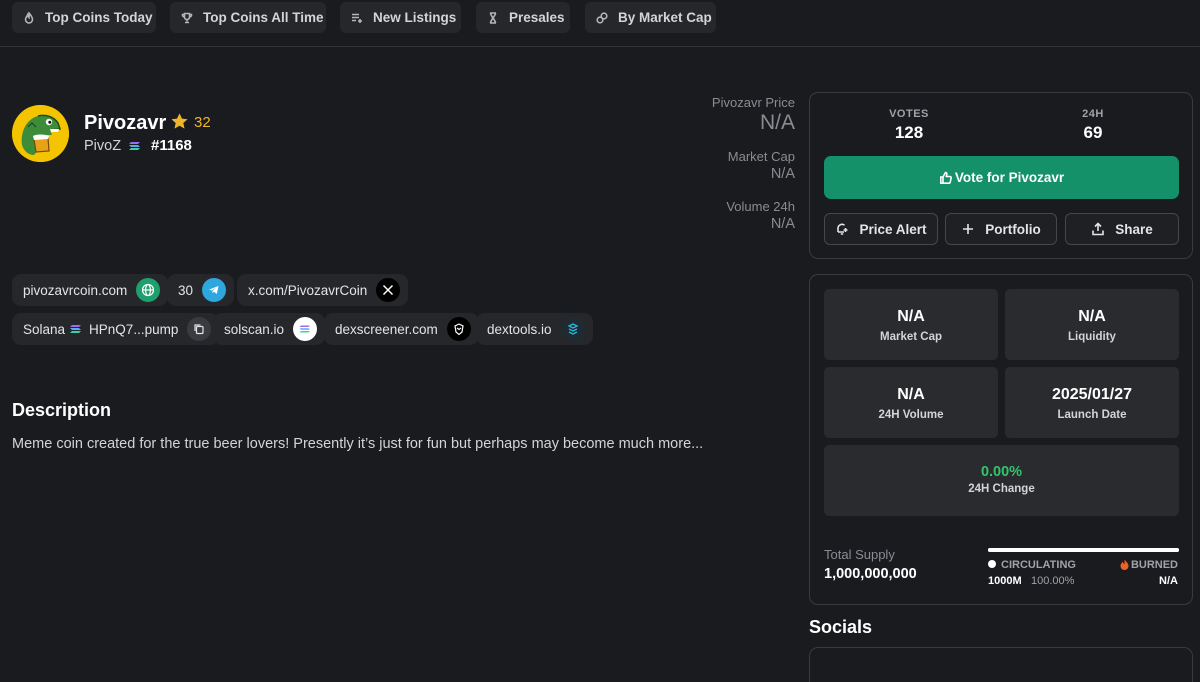 The width and height of the screenshot is (1200, 682). Describe the element at coordinates (1005, 581) in the screenshot. I see `circulating-amount: 1000M` at that location.